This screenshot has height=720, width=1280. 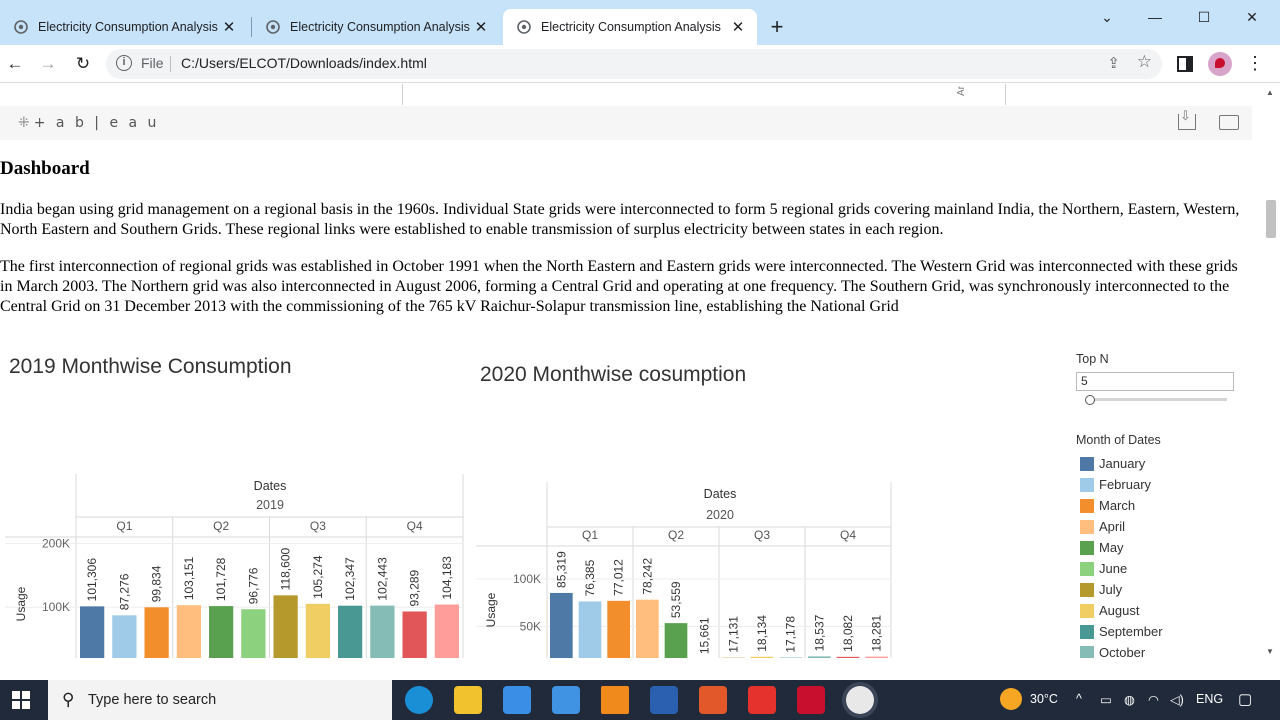 What do you see at coordinates (273, 27) in the screenshot?
I see `globe-icon` at bounding box center [273, 27].